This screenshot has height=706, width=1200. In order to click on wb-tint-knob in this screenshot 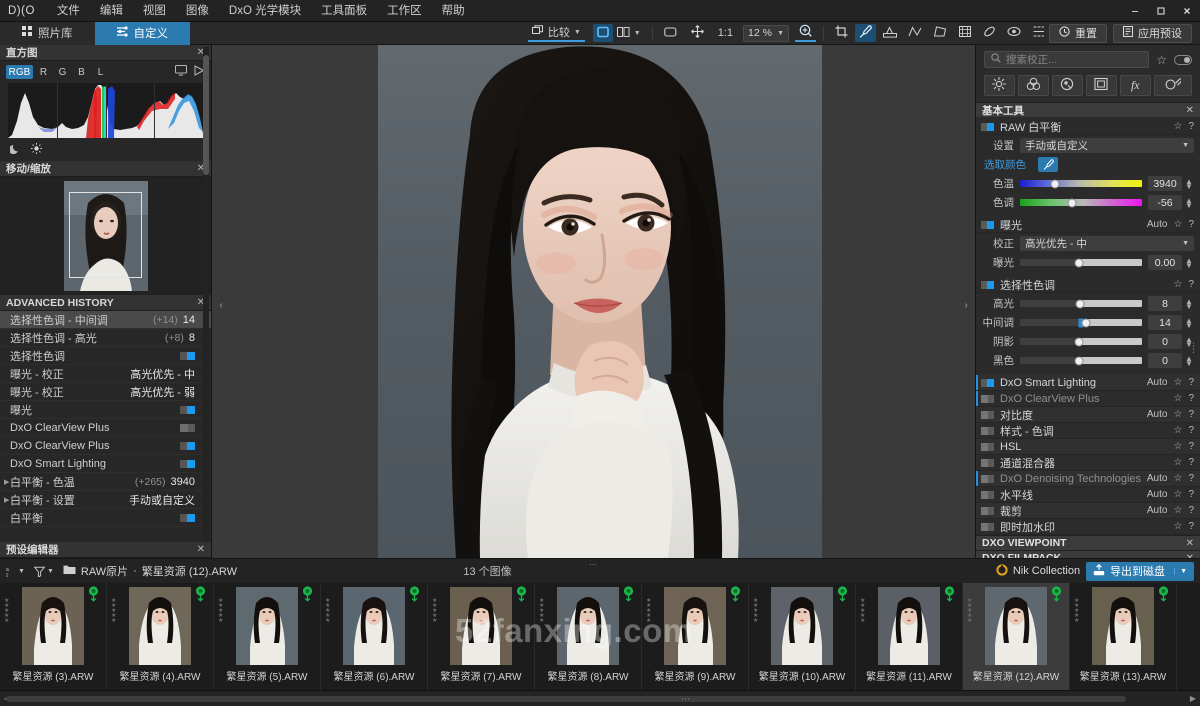, I will do `click(1072, 202)`.